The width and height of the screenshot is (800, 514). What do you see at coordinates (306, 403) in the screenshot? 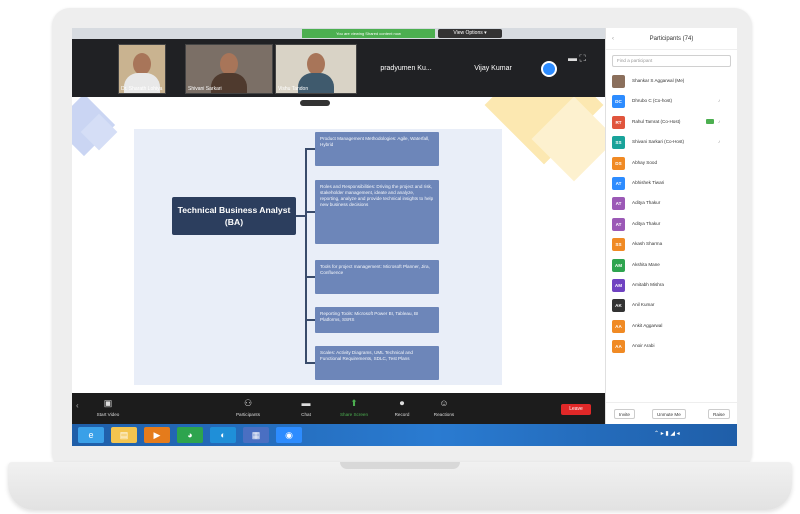
I see `chat-icon: ▬` at bounding box center [306, 403].